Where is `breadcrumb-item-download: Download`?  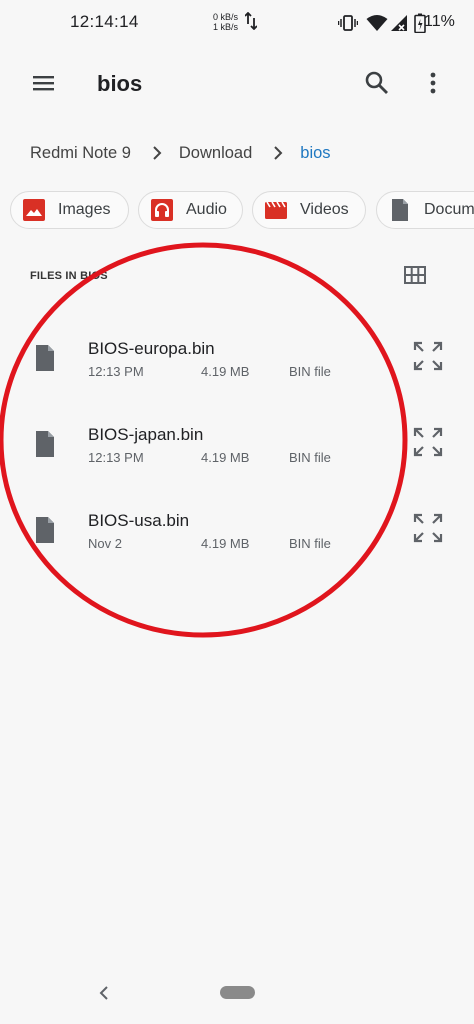 breadcrumb-item-download: Download is located at coordinates (215, 153).